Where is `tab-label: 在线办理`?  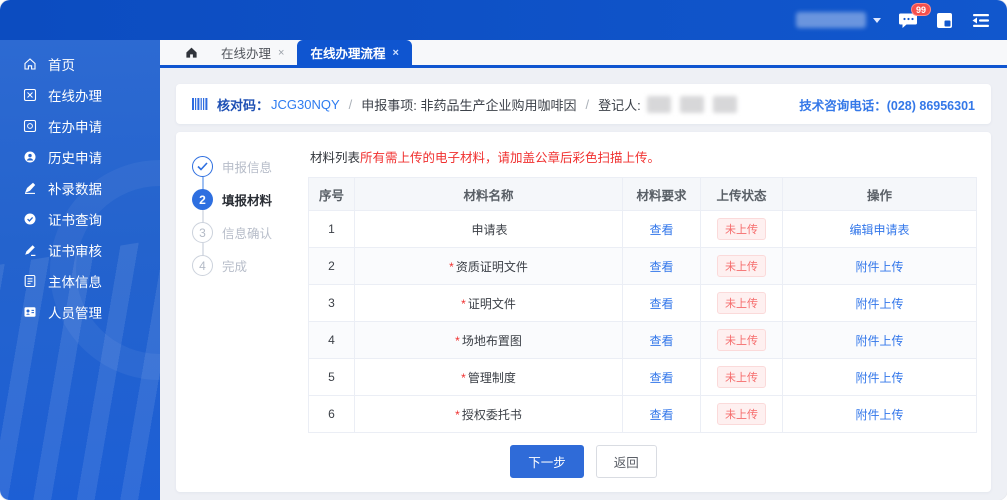 tab-label: 在线办理 is located at coordinates (246, 54).